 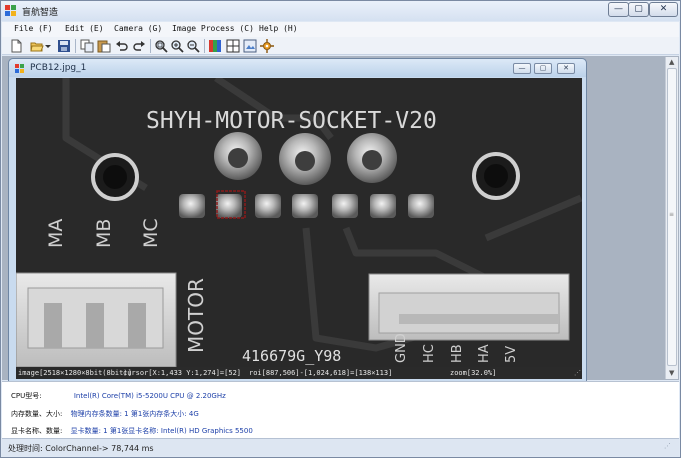 I want to click on close-button: ✕, so click(x=663, y=9).